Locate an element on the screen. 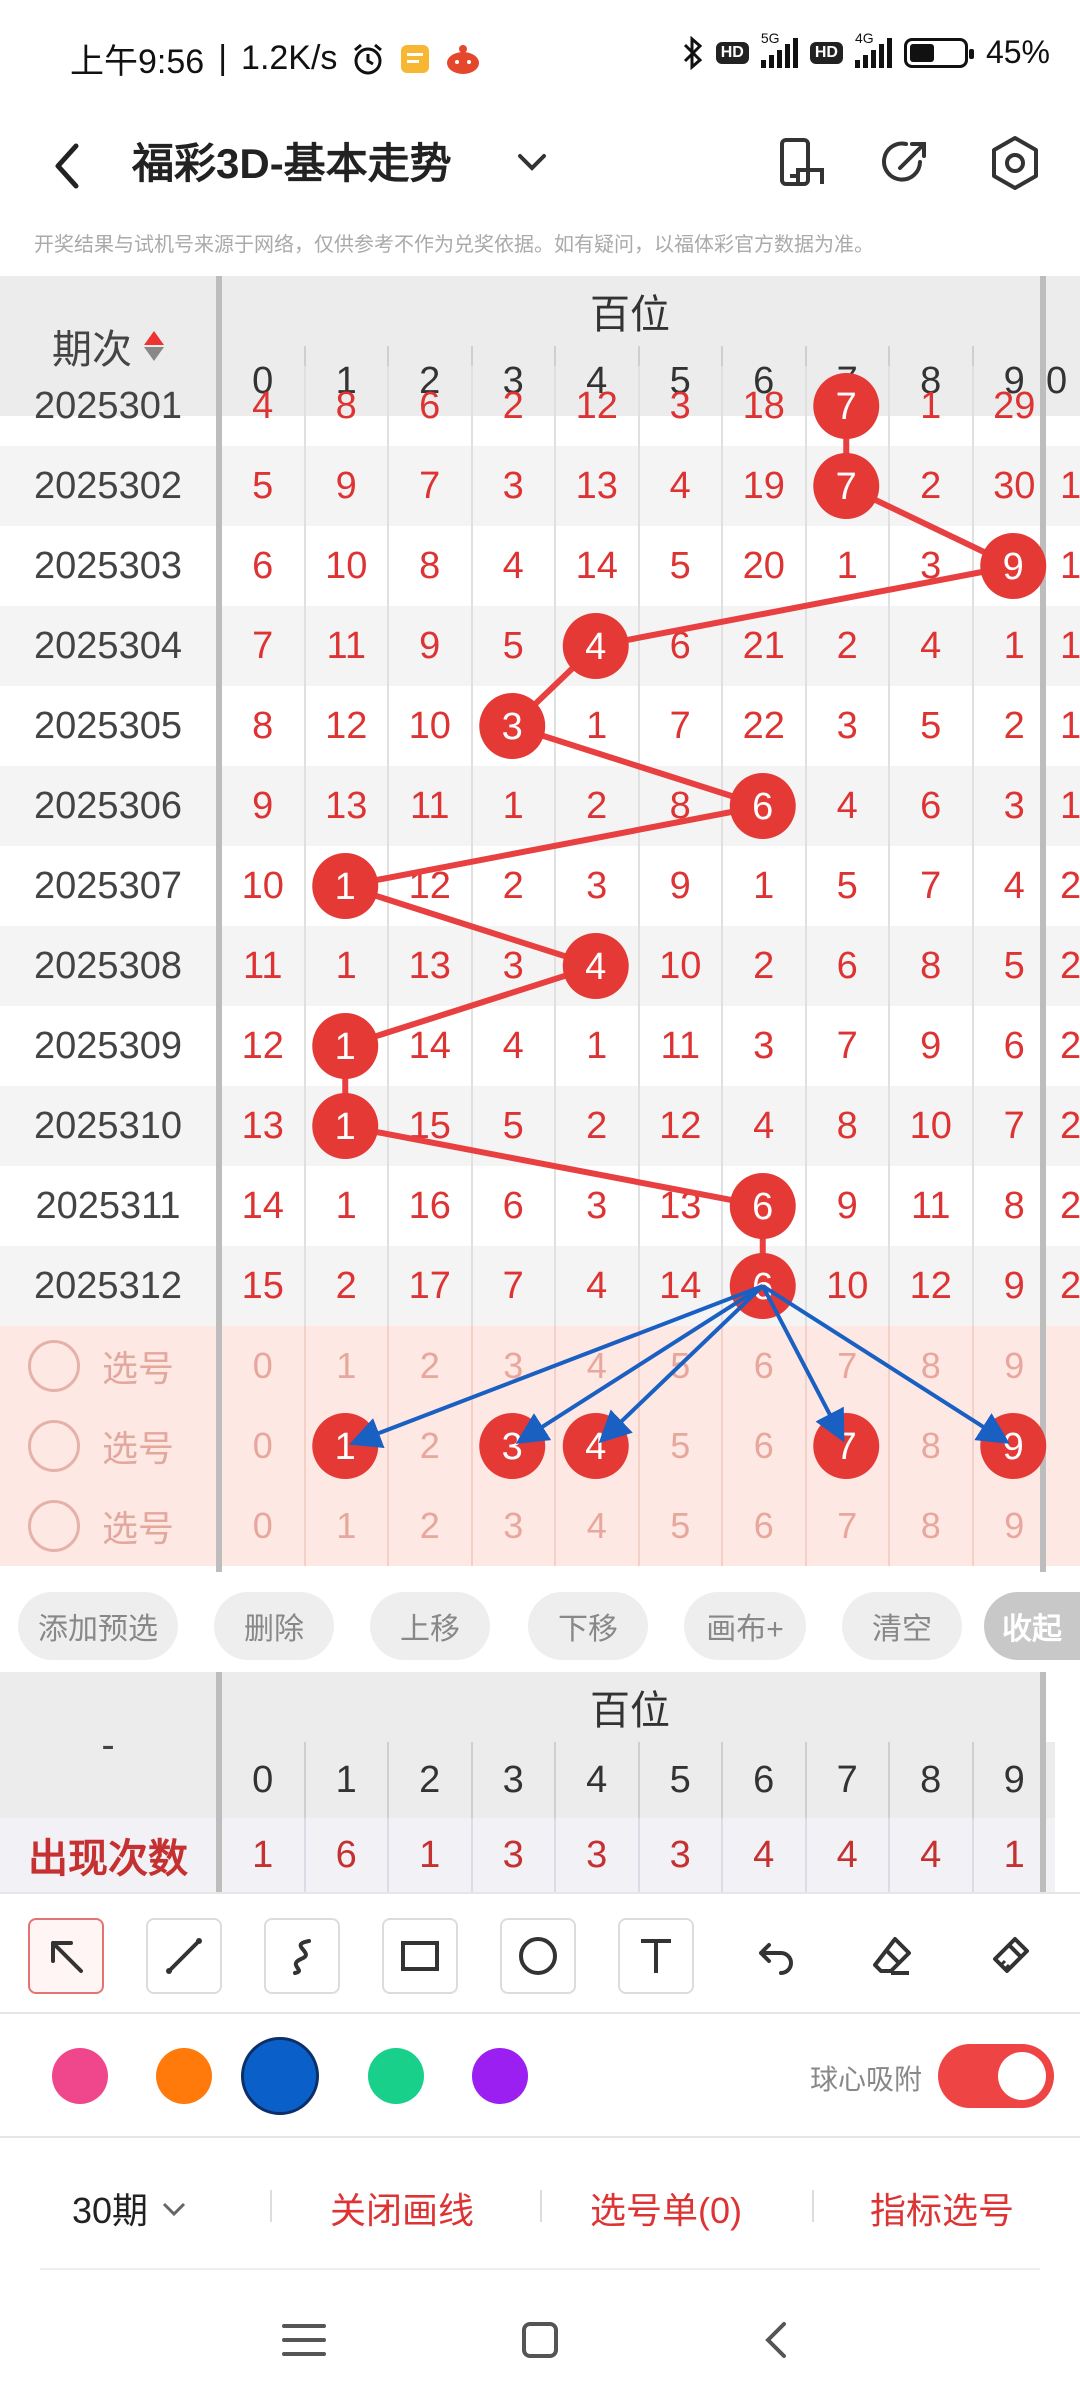 This screenshot has width=1080, height=2400. svg-text: 6 is located at coordinates (762, 807).